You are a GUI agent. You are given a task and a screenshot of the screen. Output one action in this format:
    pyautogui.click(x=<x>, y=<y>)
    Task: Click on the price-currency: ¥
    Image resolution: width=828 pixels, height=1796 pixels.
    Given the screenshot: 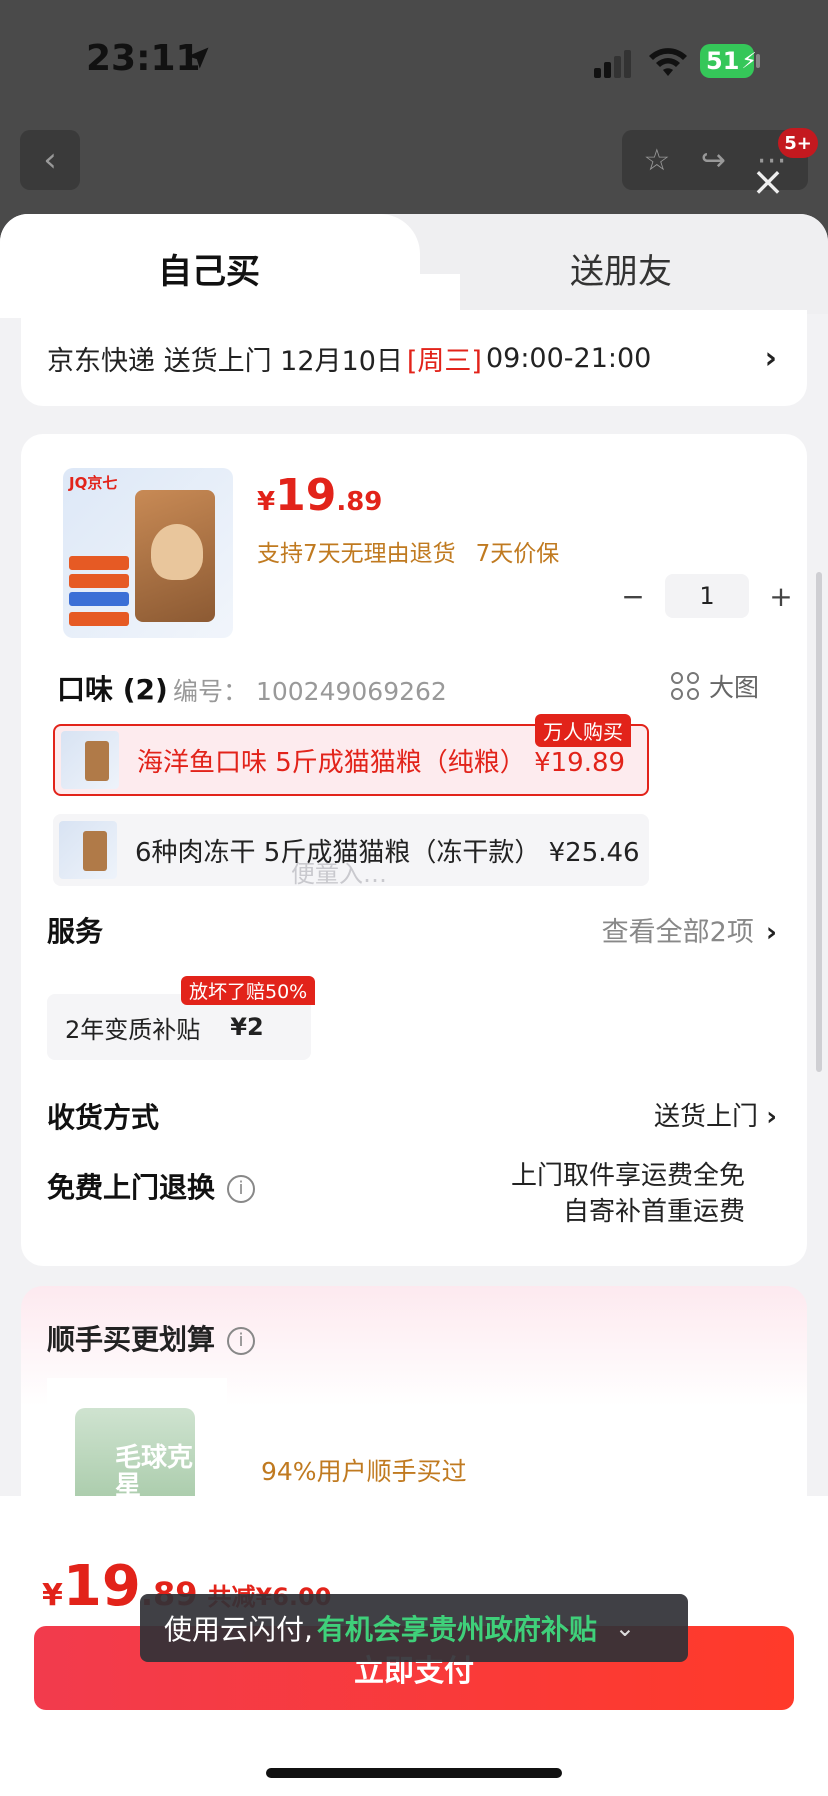 What is the action you would take?
    pyautogui.click(x=266, y=502)
    